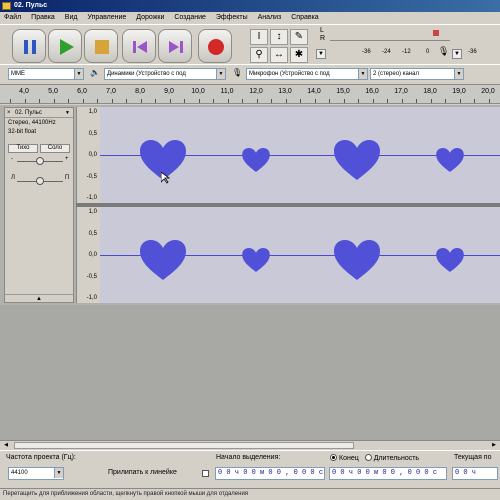 The height and width of the screenshot is (500, 500). I want to click on speaker-icon: 🔈, so click(95, 72).